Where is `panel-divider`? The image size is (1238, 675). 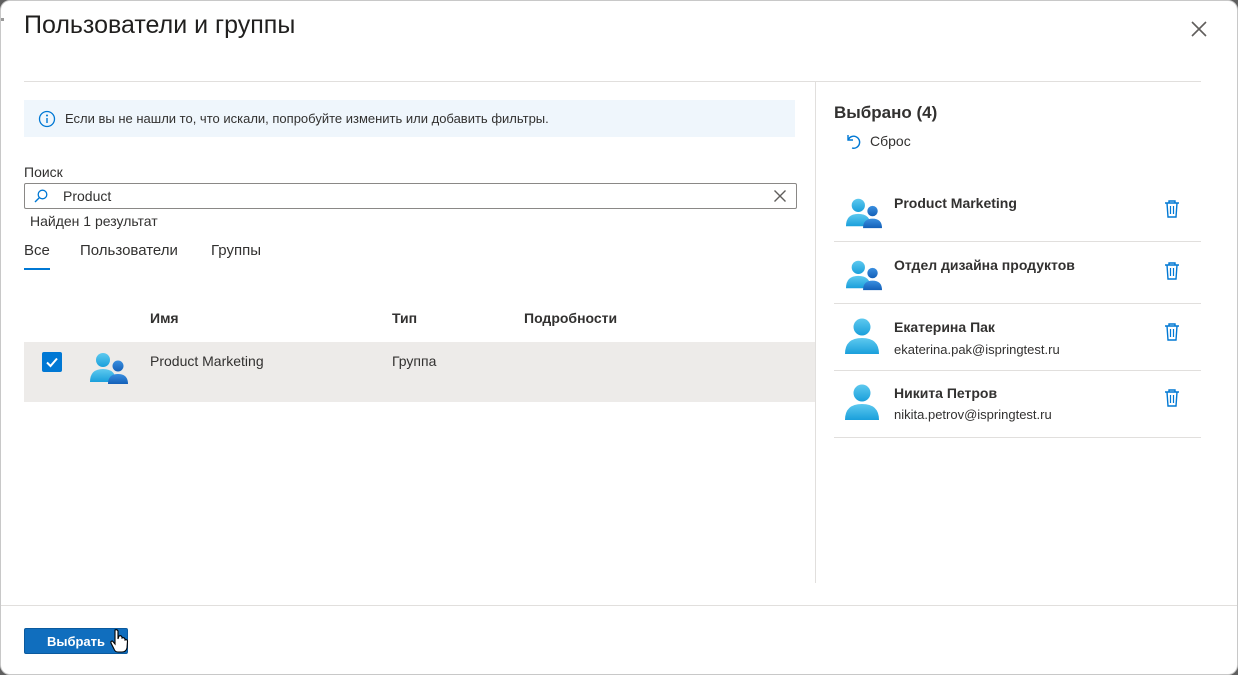 panel-divider is located at coordinates (815, 332).